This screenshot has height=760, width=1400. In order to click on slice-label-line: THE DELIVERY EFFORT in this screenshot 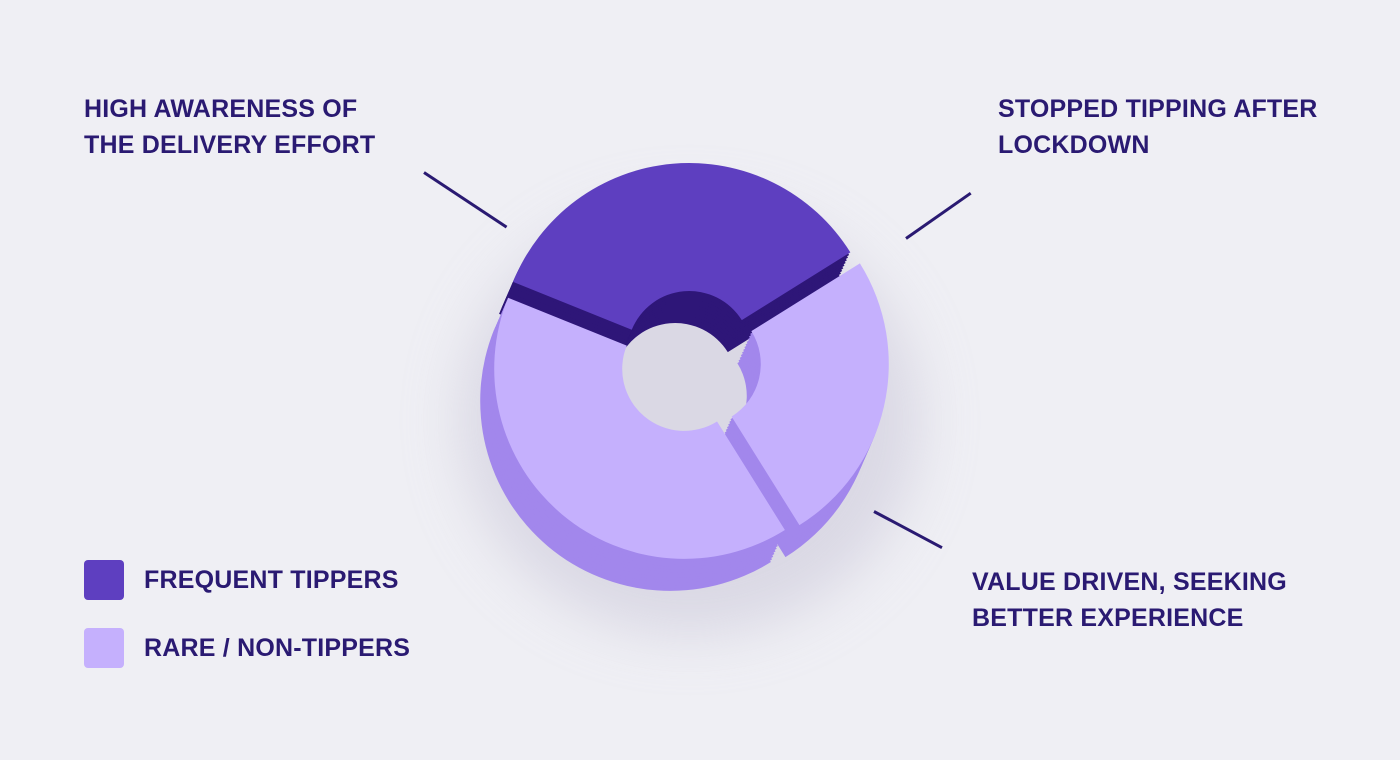, I will do `click(230, 145)`.